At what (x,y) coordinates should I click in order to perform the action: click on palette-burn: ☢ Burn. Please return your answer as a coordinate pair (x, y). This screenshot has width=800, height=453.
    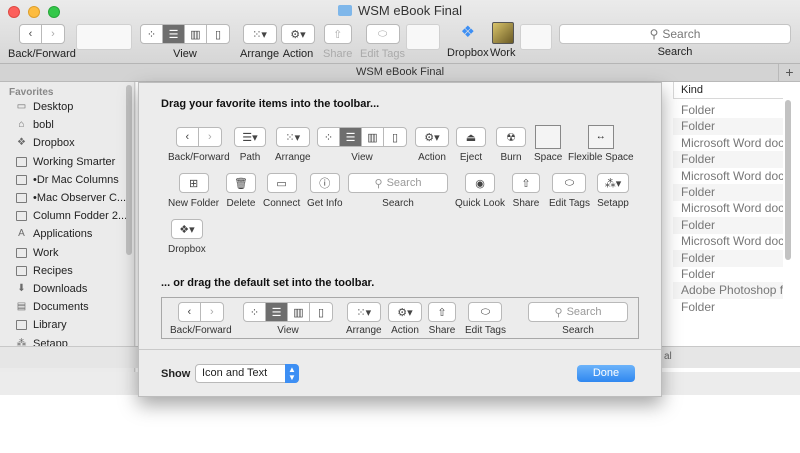
    Looking at the image, I should click on (511, 145).